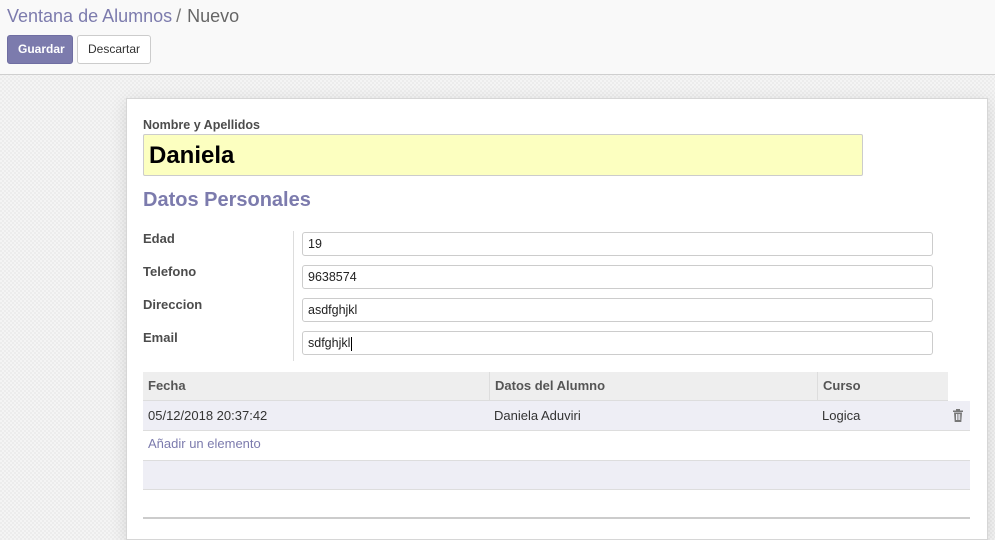  What do you see at coordinates (617, 310) in the screenshot?
I see `address-input: asdfghjkl` at bounding box center [617, 310].